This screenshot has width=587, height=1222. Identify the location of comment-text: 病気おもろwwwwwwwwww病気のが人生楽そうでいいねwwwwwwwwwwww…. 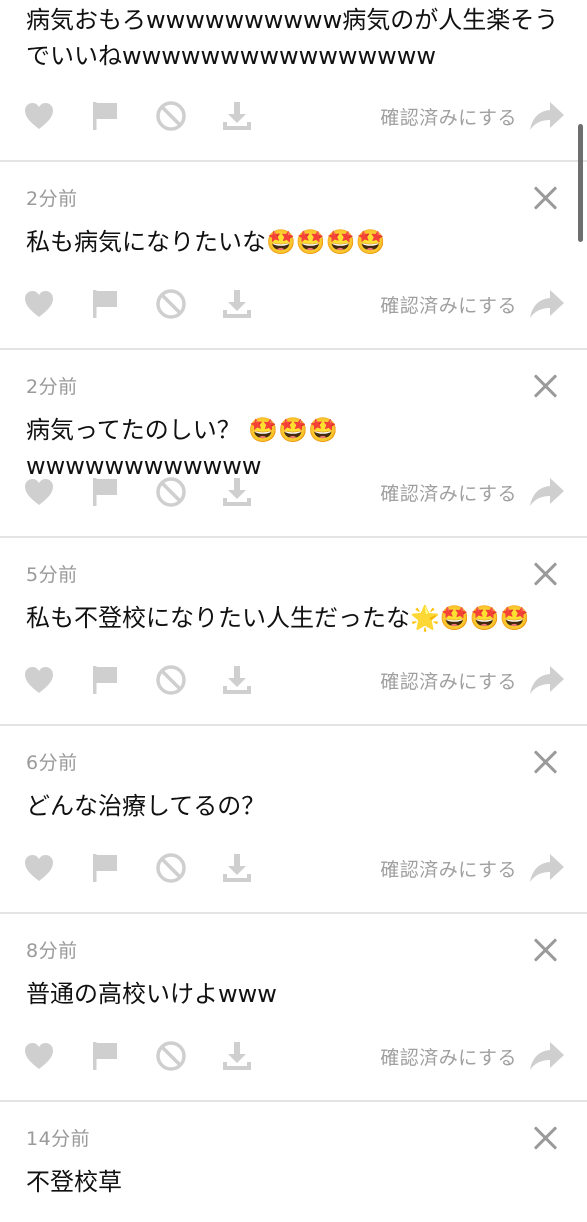
(292, 38).